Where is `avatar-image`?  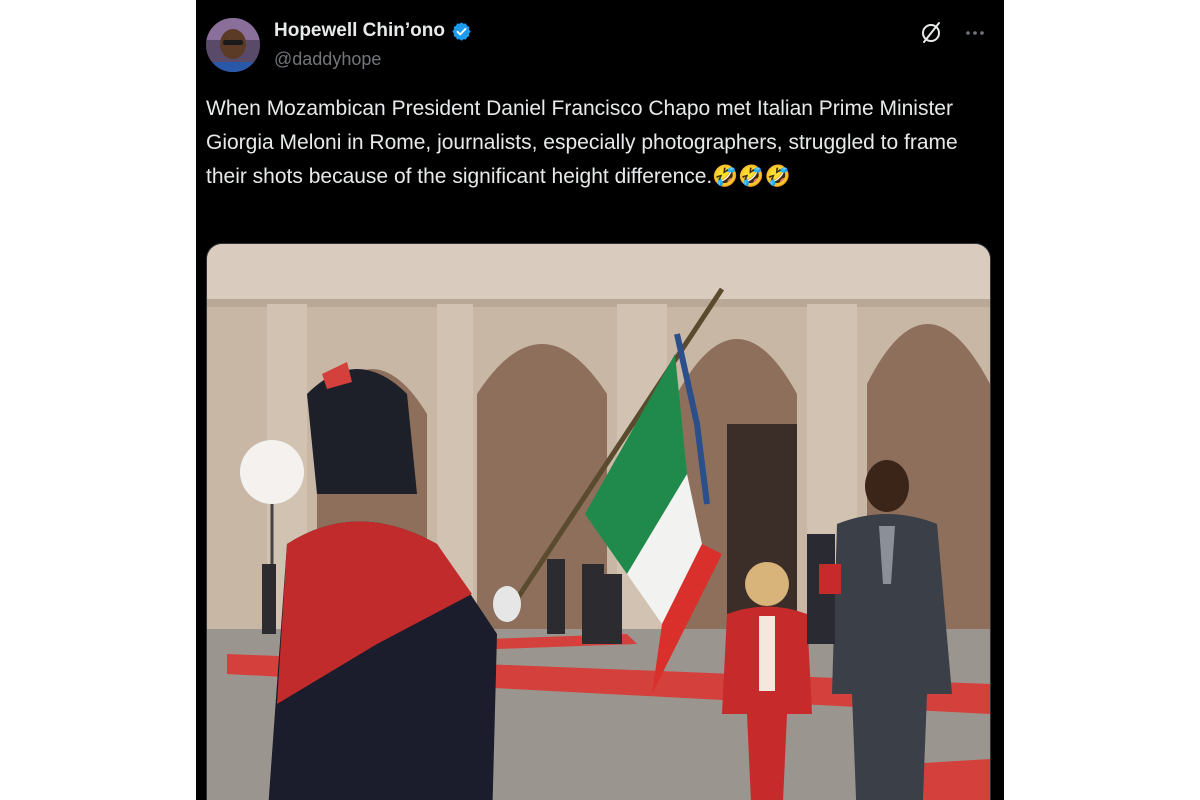
avatar-image is located at coordinates (233, 45).